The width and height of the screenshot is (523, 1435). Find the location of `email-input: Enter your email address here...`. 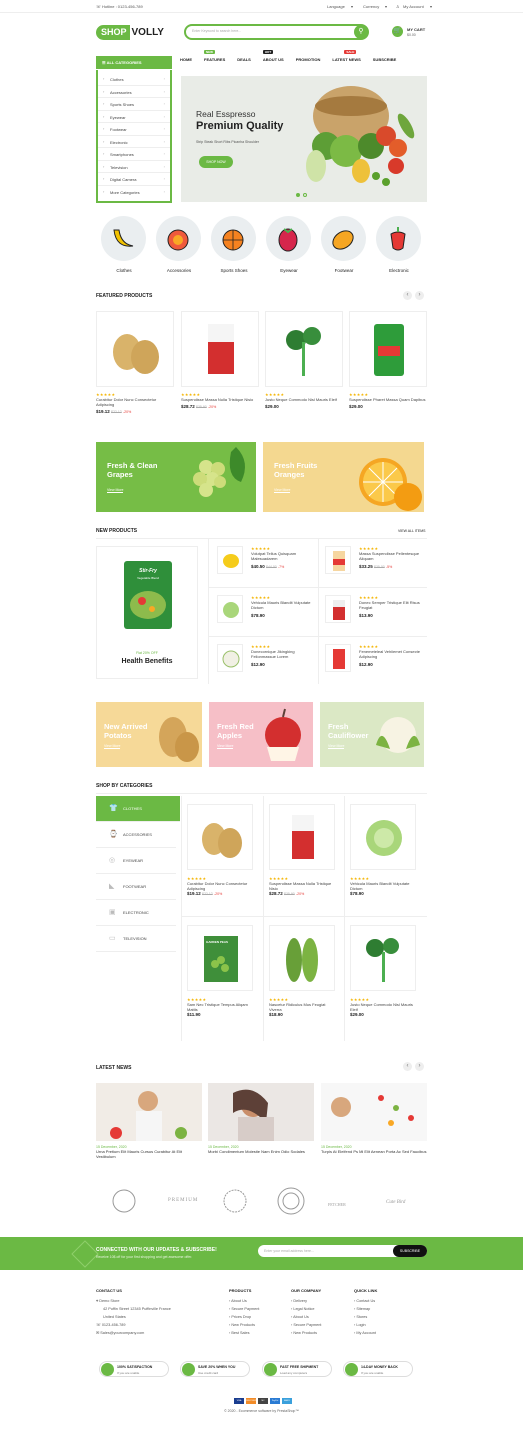

email-input: Enter your email address here... is located at coordinates (289, 1251).